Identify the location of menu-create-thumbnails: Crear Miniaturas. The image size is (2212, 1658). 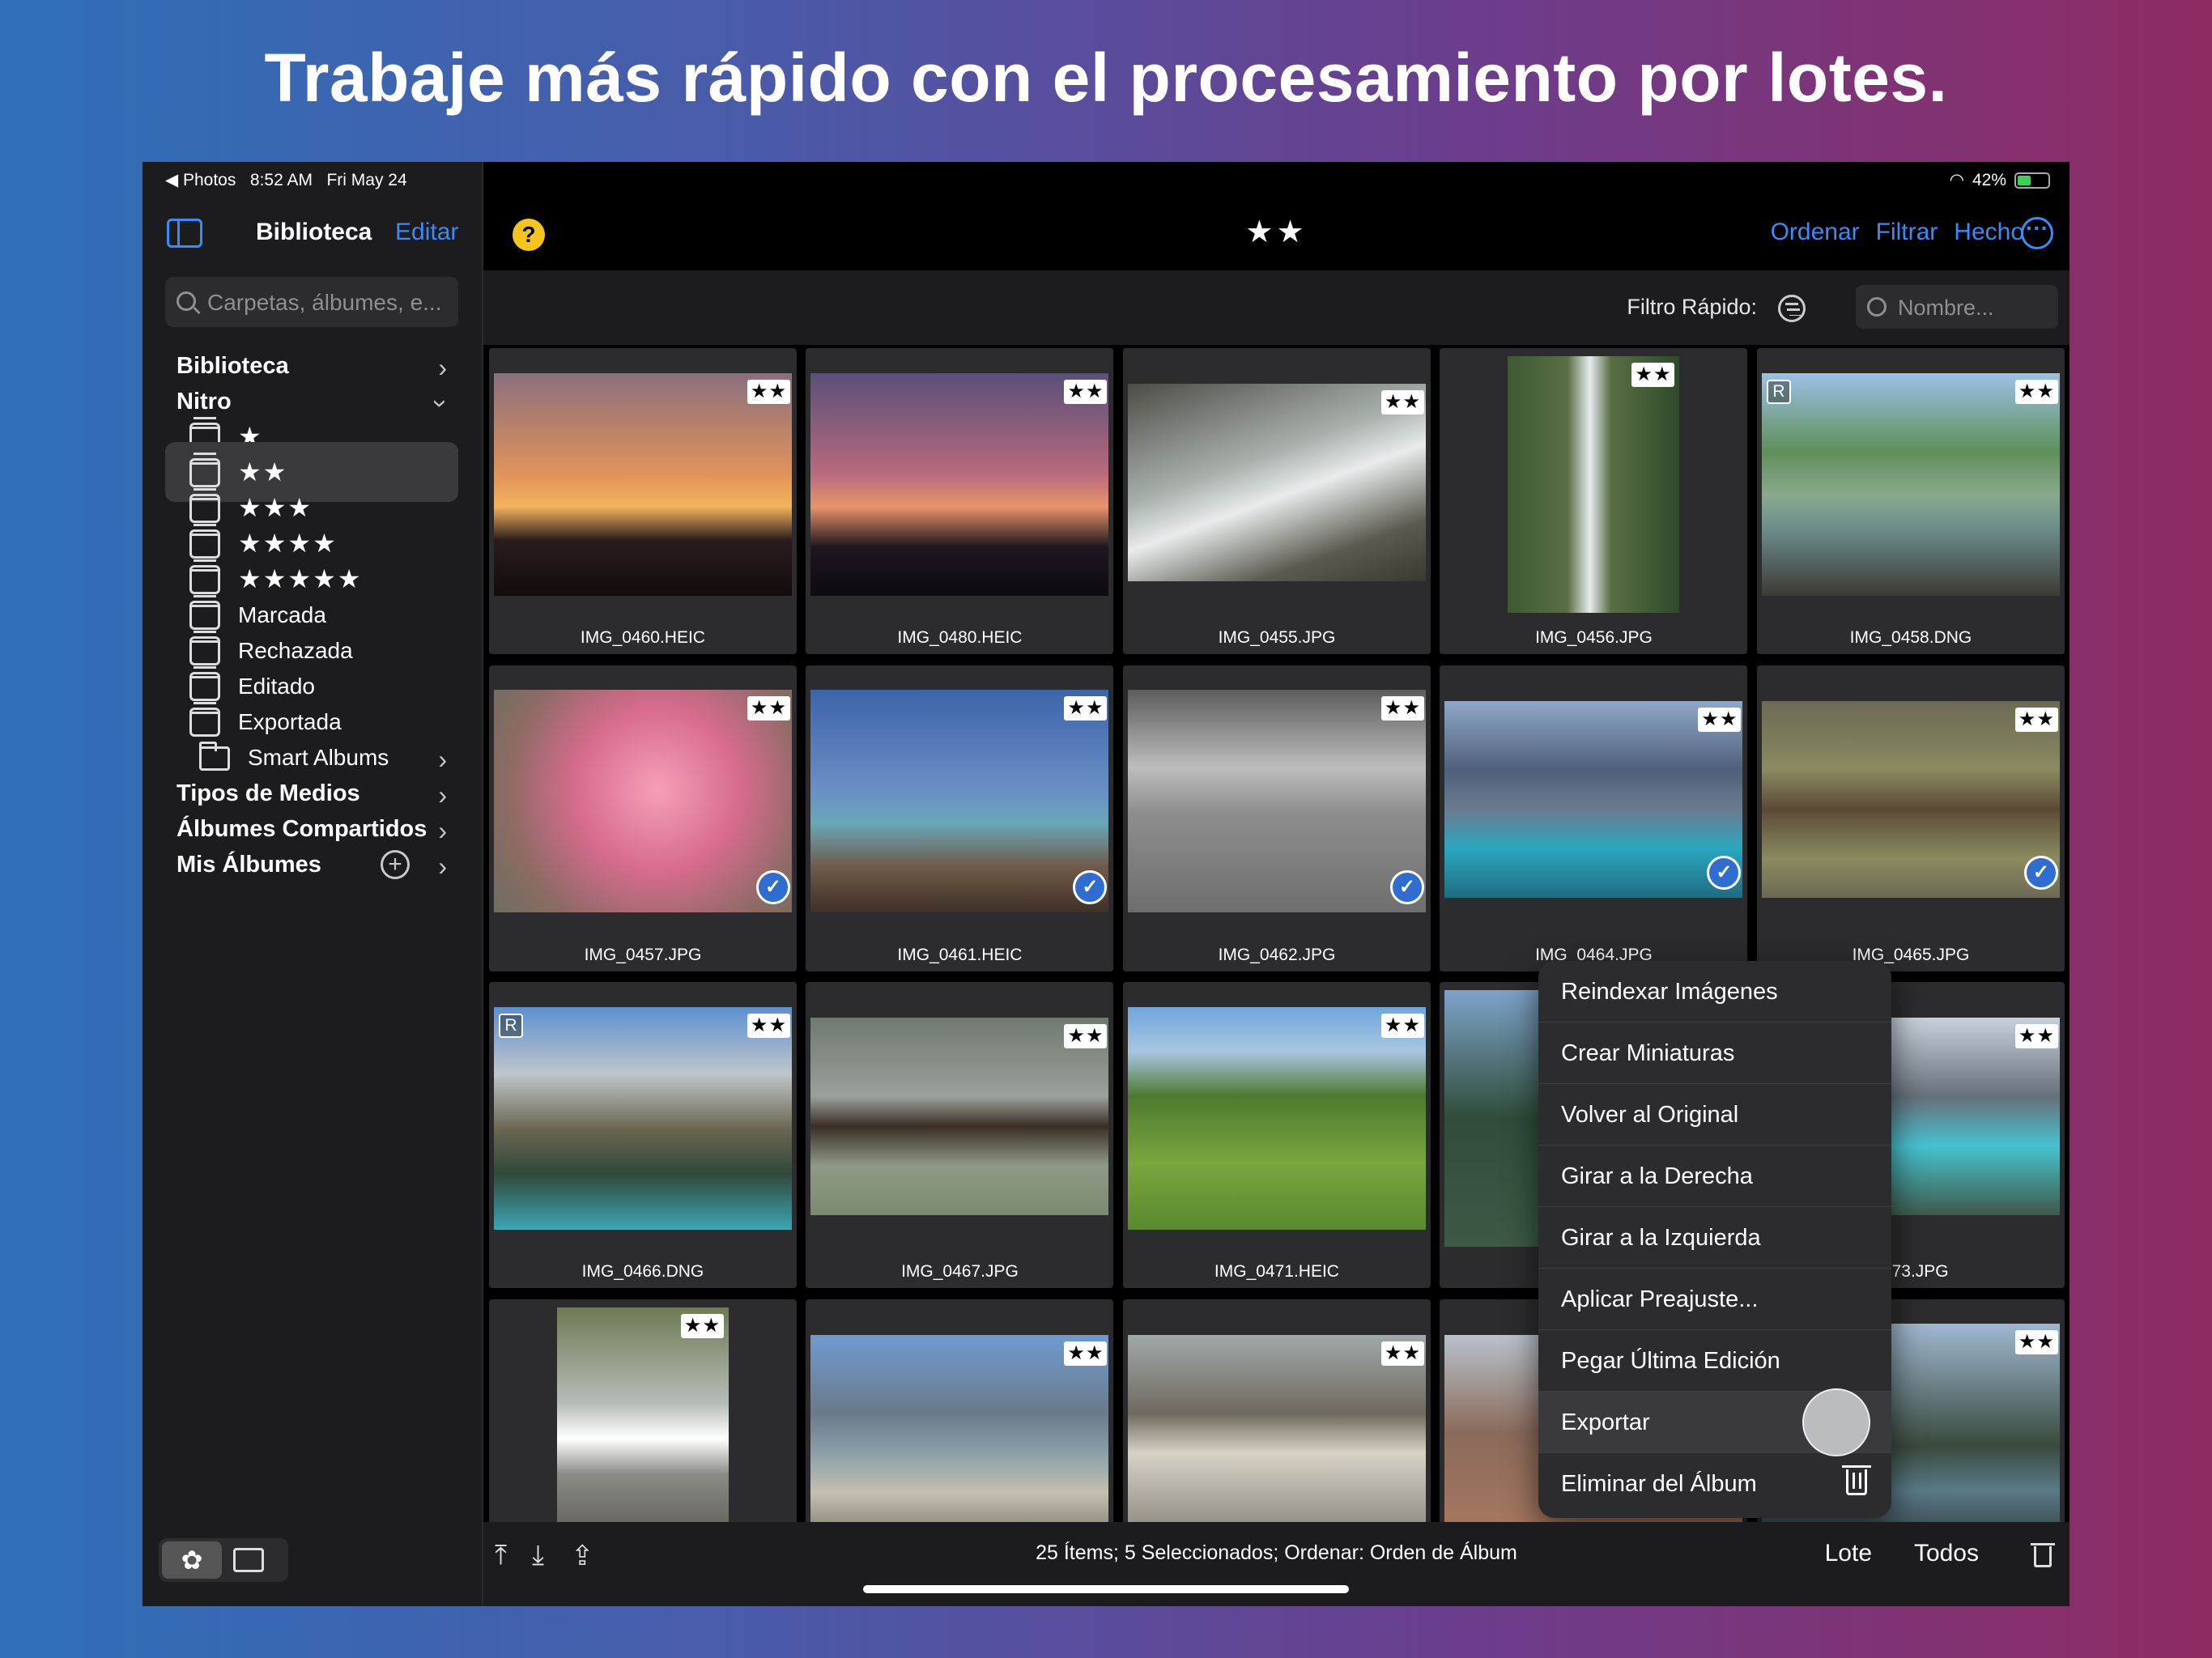
(1714, 1053).